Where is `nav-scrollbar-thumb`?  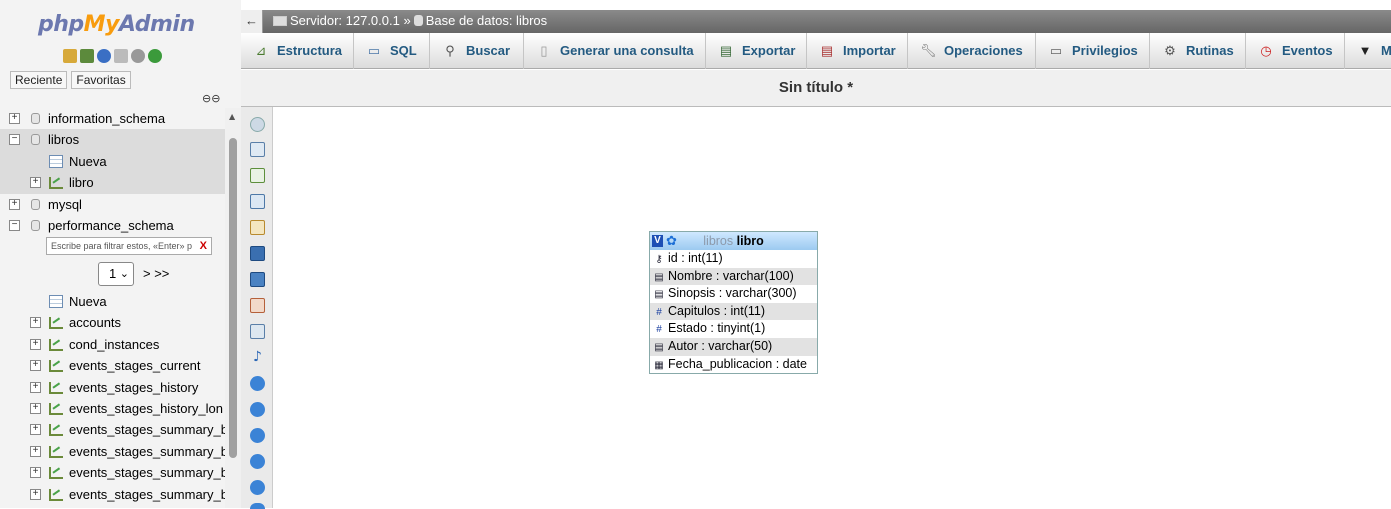
nav-scrollbar-thumb is located at coordinates (233, 298).